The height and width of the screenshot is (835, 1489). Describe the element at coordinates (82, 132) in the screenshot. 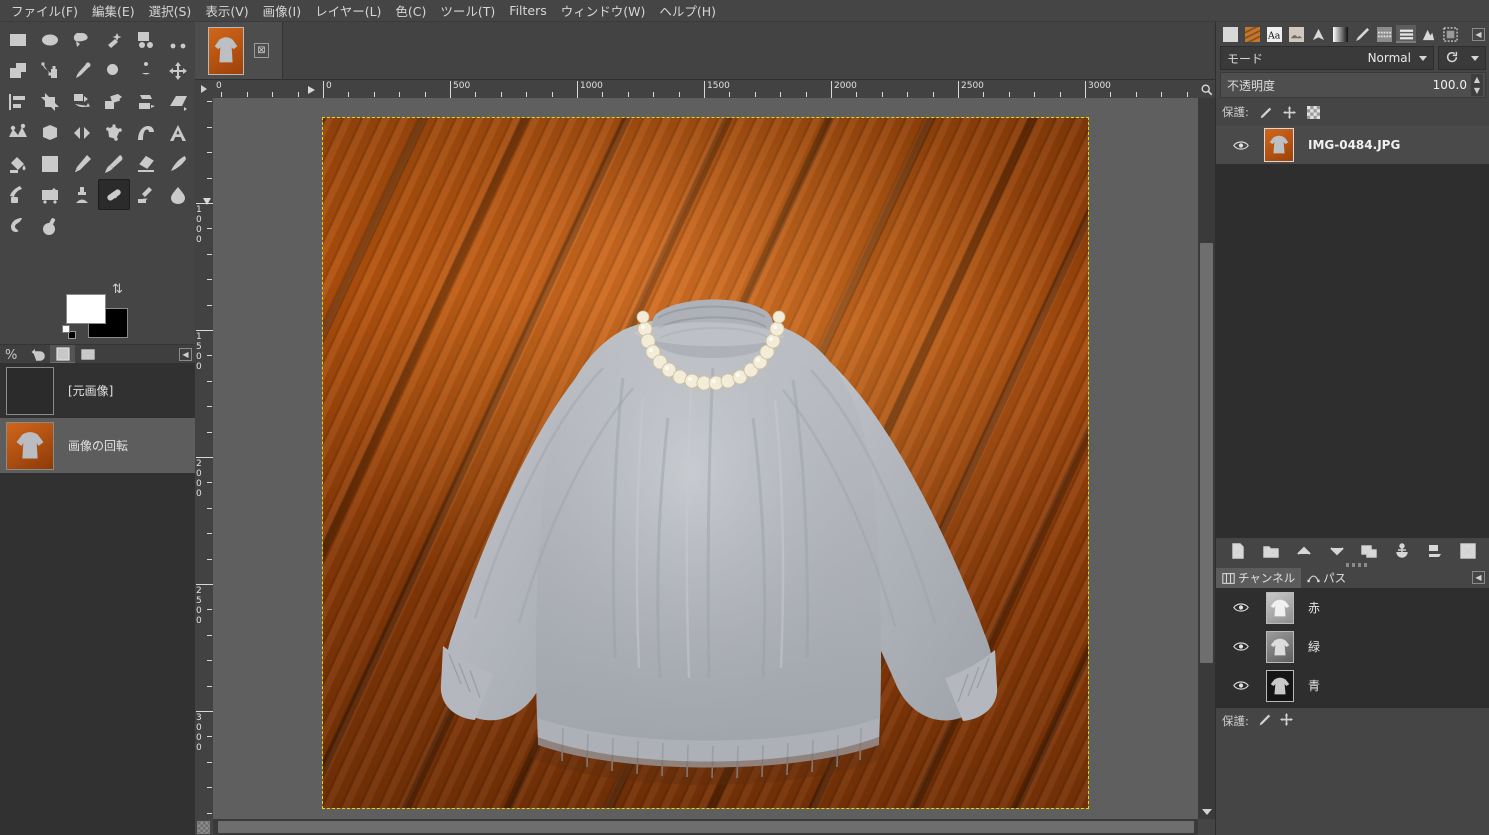

I see `flip-tool` at that location.